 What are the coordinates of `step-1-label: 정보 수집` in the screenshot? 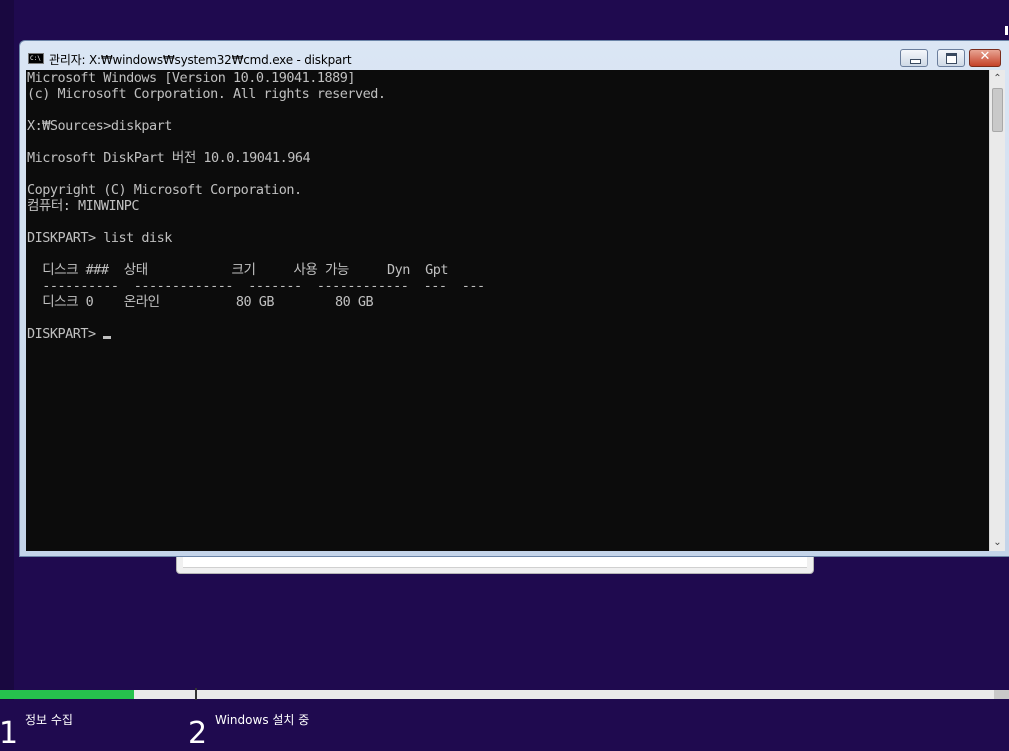 It's located at (49, 720).